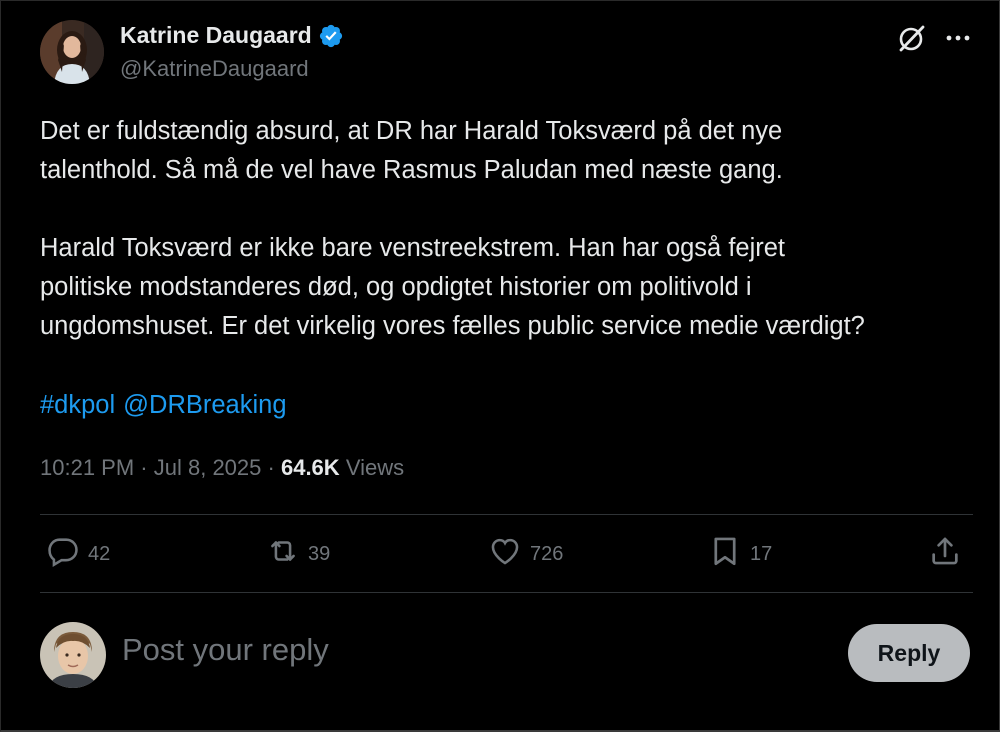  Describe the element at coordinates (506, 514) in the screenshot. I see `divider-top` at that location.